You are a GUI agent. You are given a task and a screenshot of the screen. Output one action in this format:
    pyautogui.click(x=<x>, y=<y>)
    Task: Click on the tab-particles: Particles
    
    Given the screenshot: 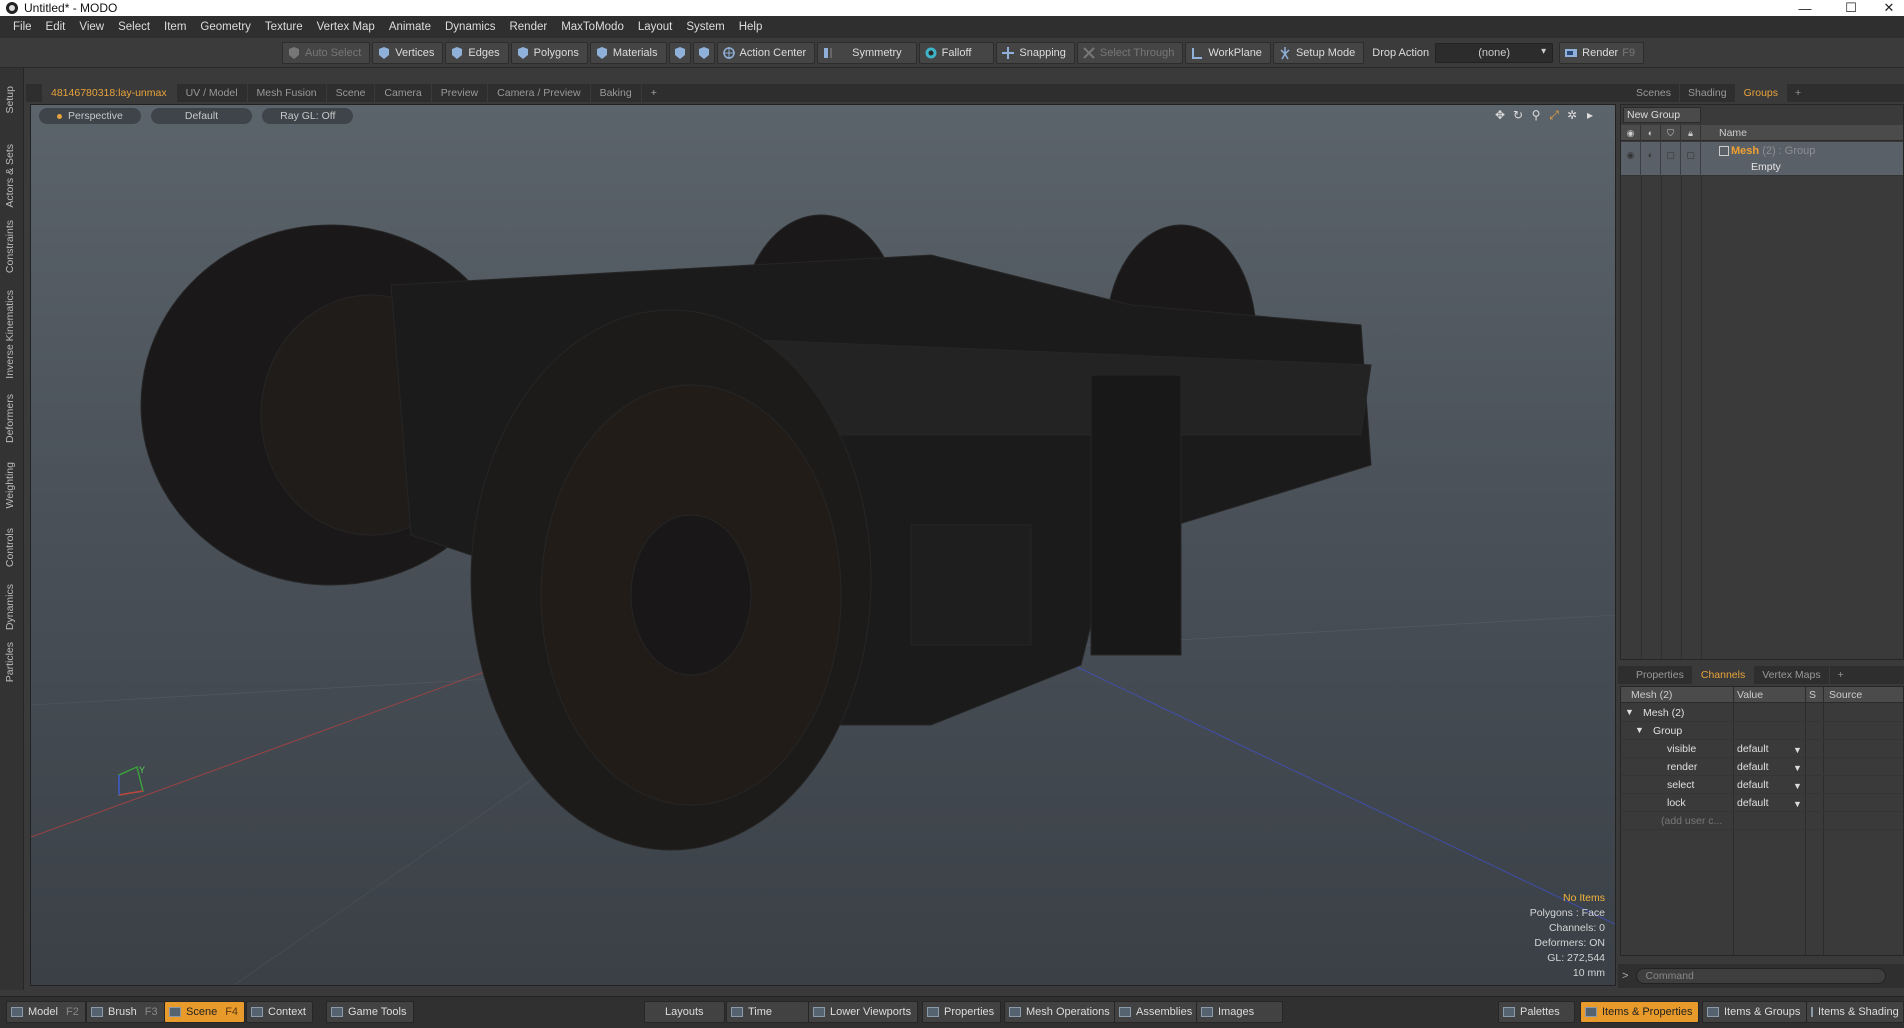 What is the action you would take?
    pyautogui.click(x=10, y=662)
    